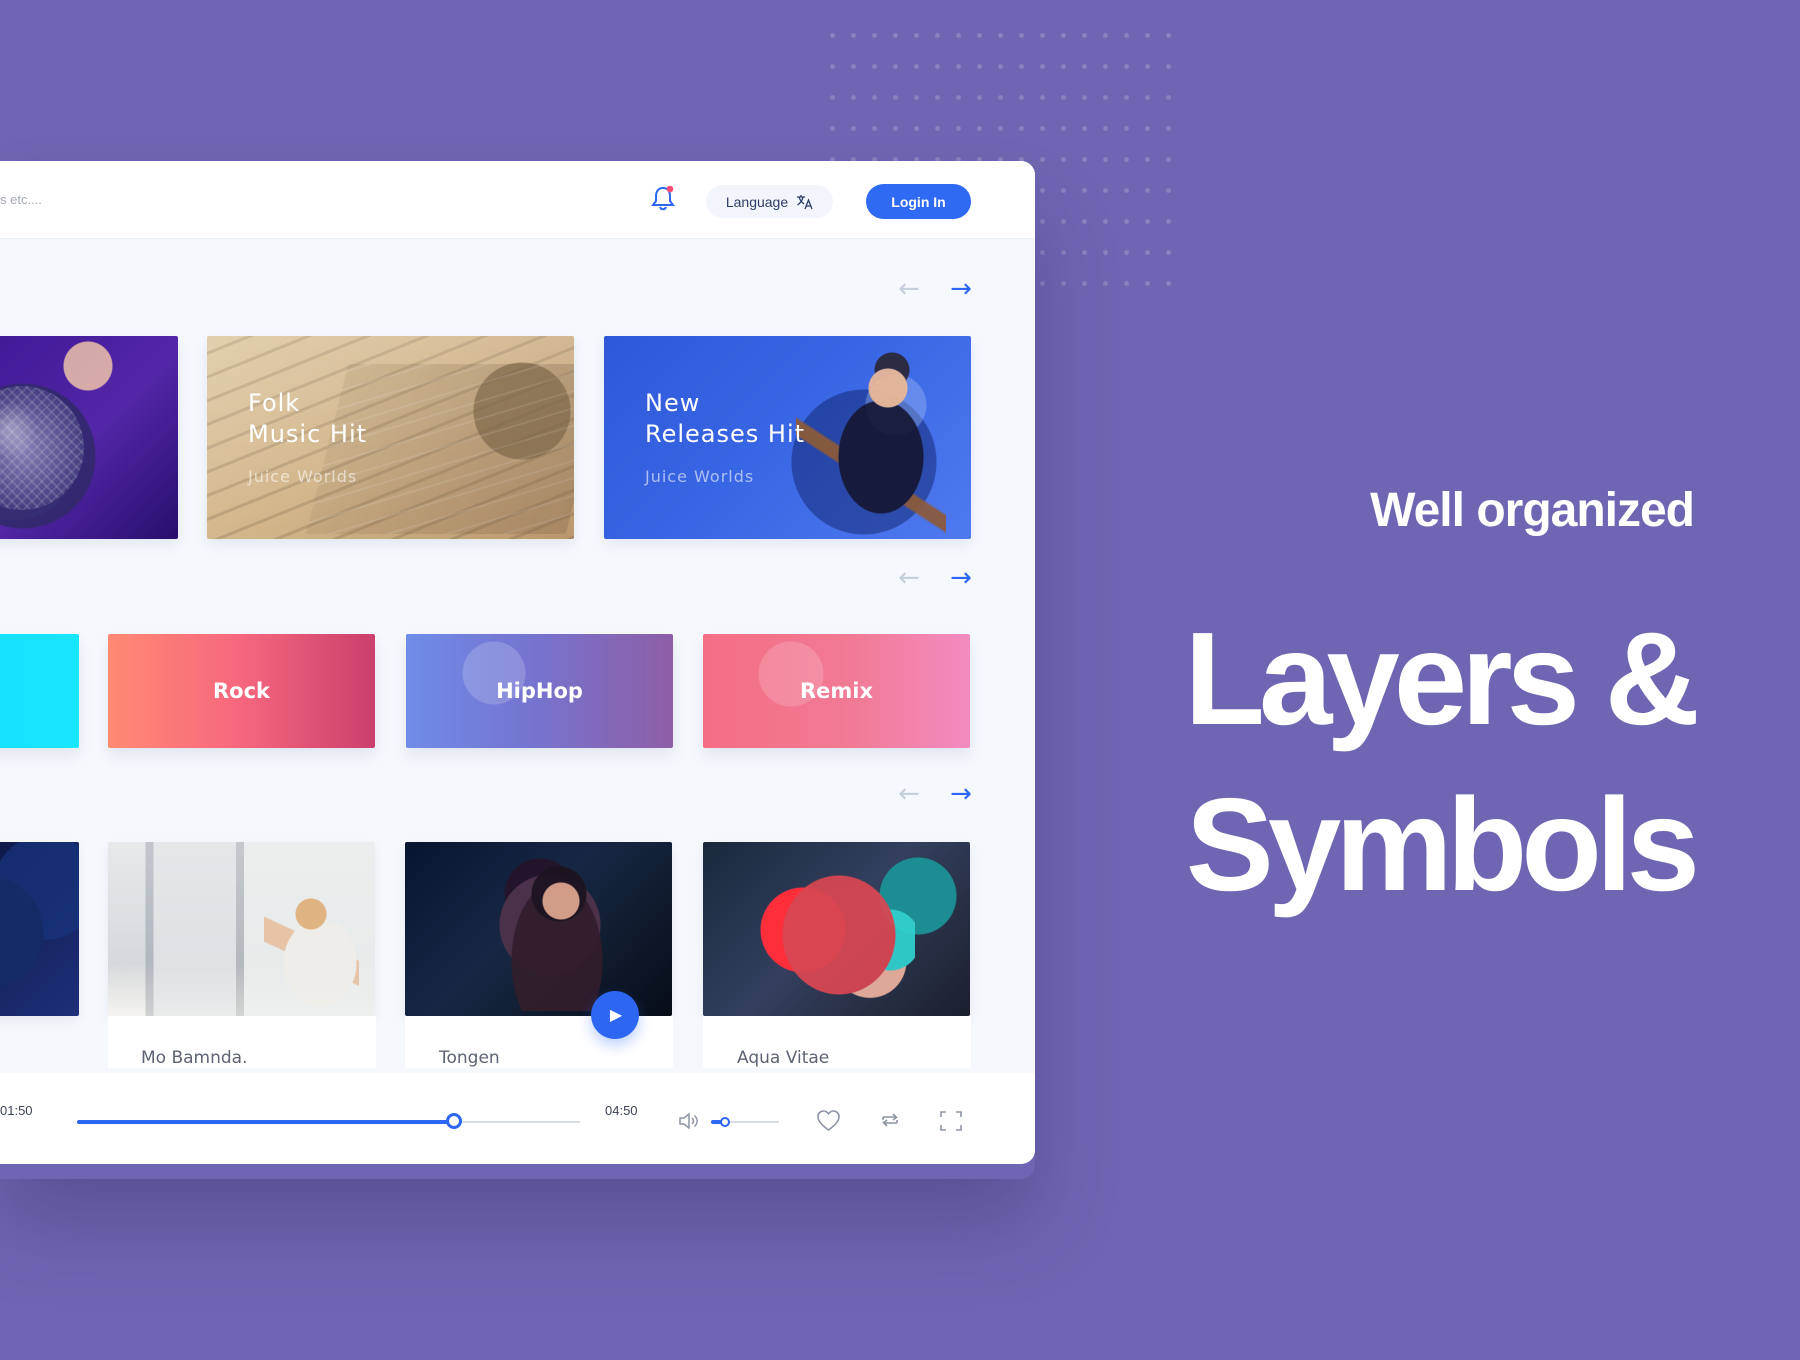 This screenshot has height=1360, width=1800. Describe the element at coordinates (194, 1058) in the screenshot. I see `artist-name: Mo Bamnda.` at that location.